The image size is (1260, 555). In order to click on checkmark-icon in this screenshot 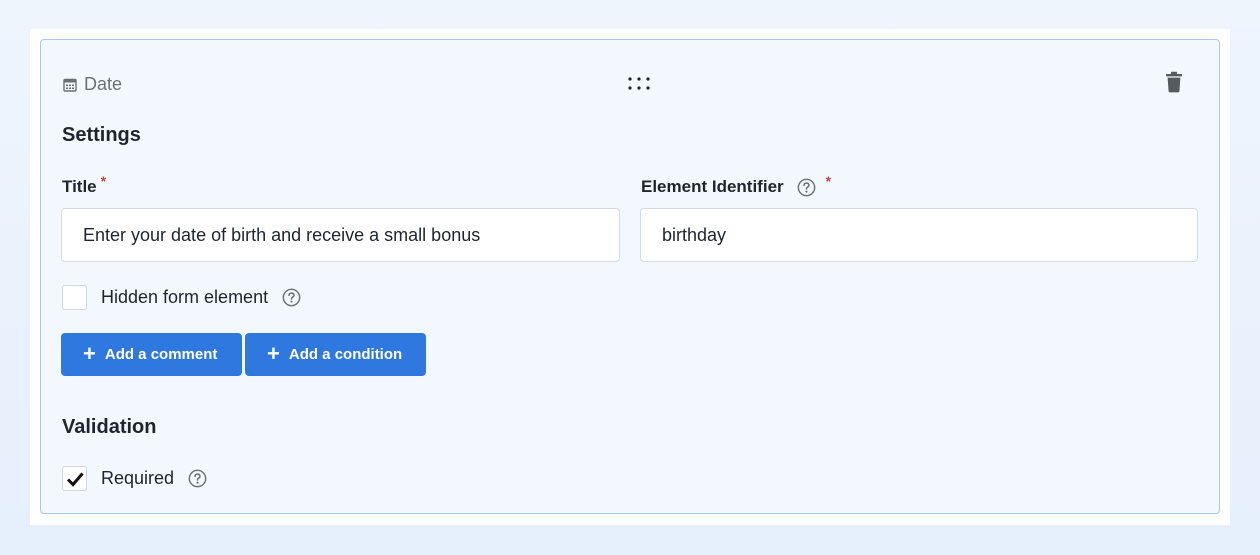, I will do `click(75, 479)`.